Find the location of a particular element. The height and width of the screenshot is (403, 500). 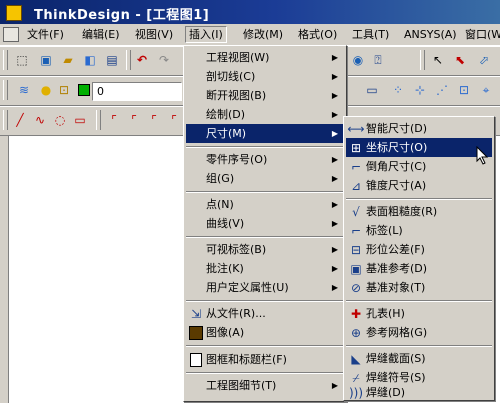

menu-item-chamfer-dimension: ⌐ 倒角尺寸(C) is located at coordinates (419, 166).